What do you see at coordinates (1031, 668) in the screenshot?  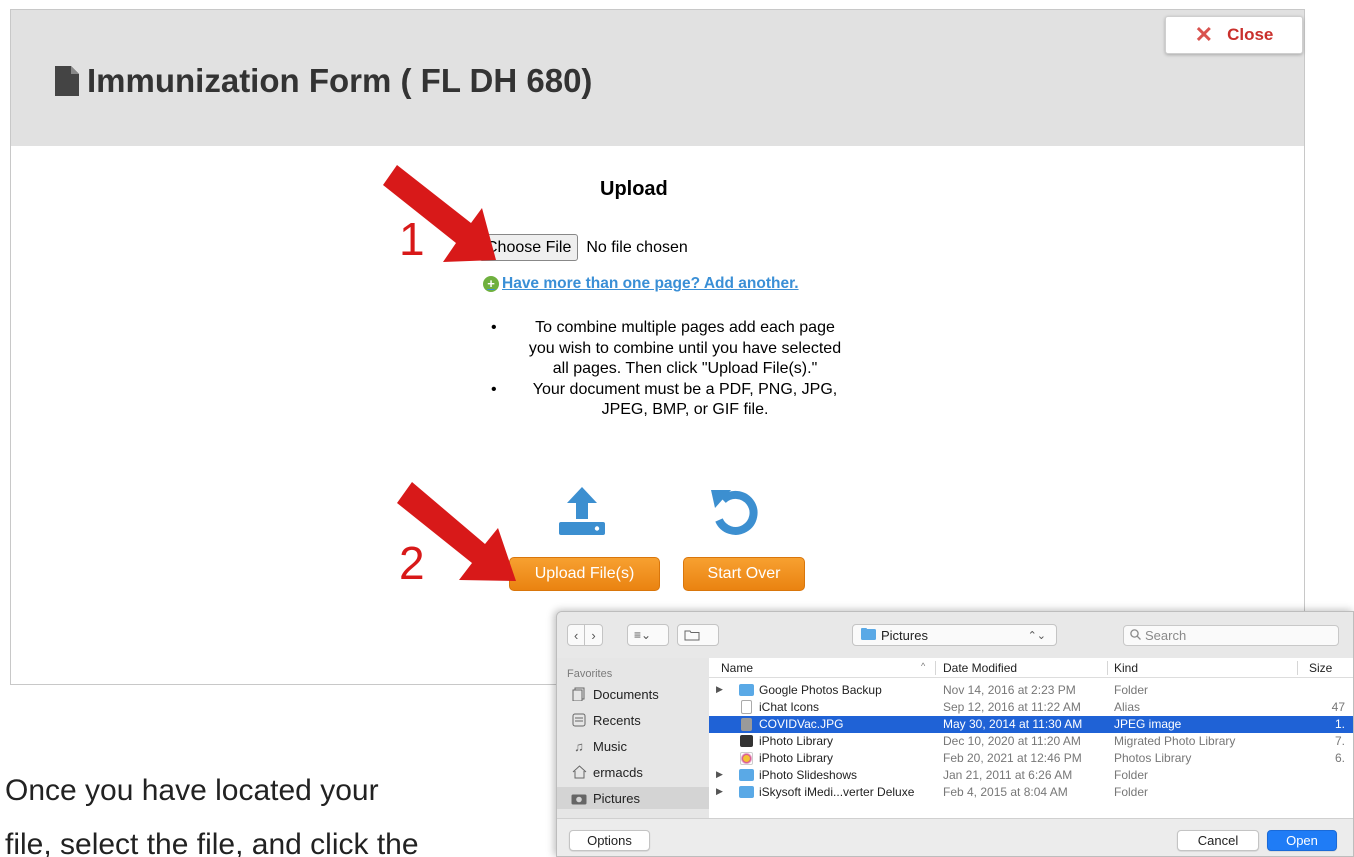 I see `file-list-header: Name ^ Date Modified Kind Size` at bounding box center [1031, 668].